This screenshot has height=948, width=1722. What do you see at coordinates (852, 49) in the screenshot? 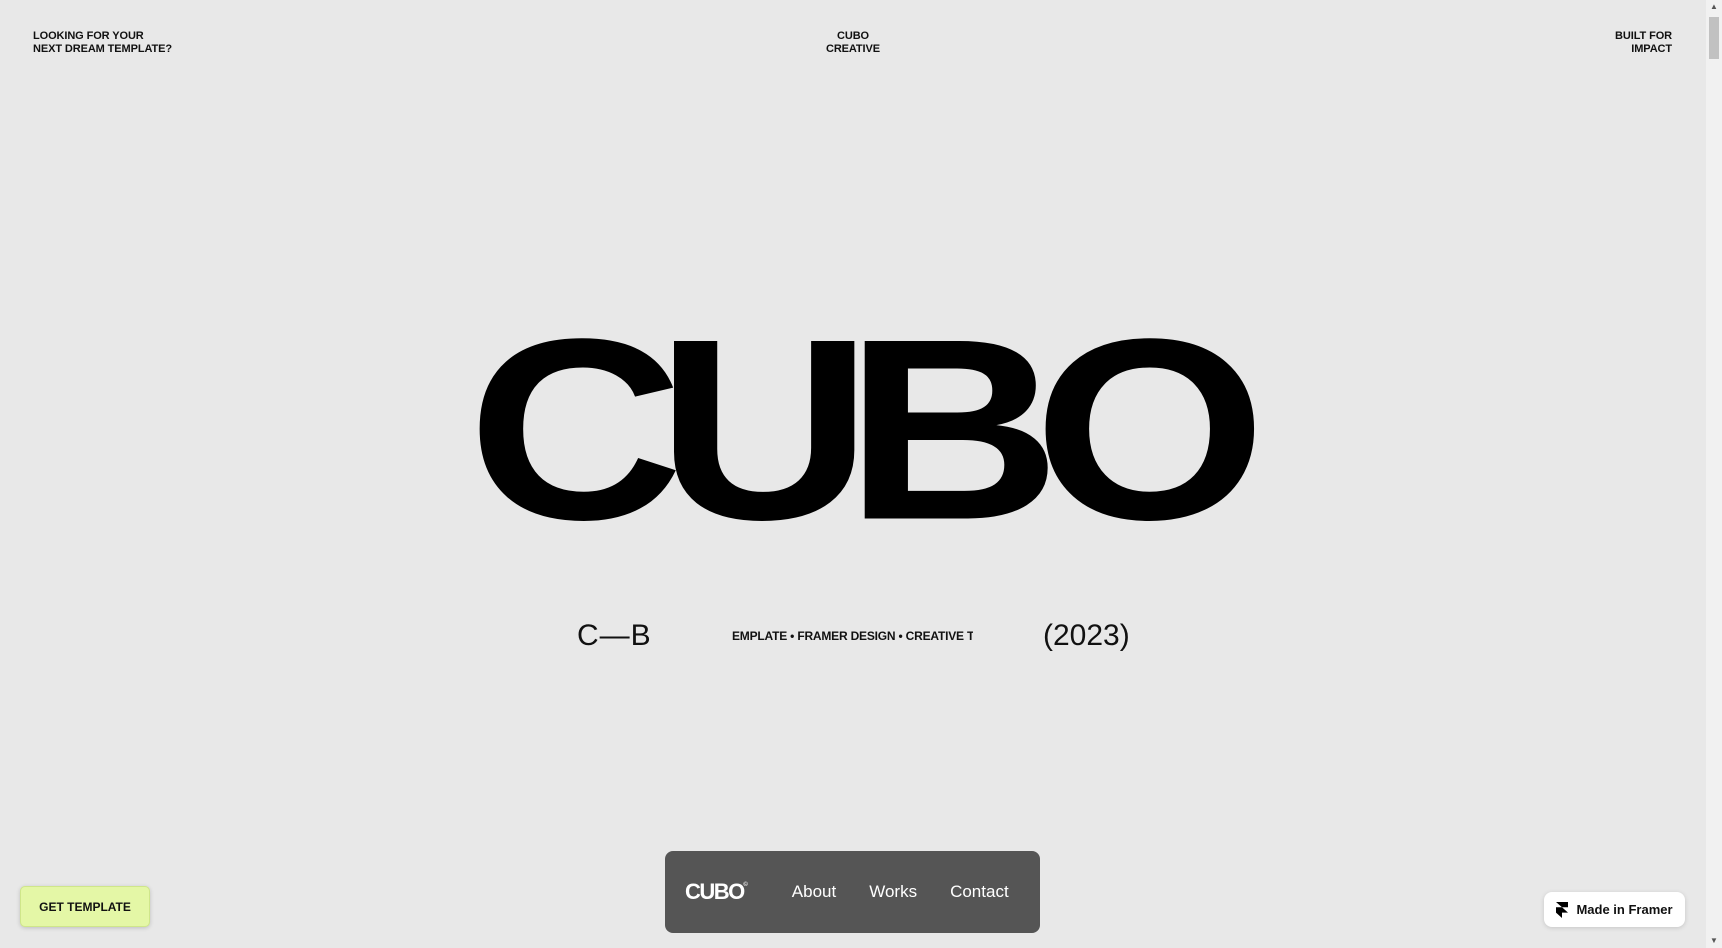
I see `header-center-line2: CREATIVE` at bounding box center [852, 49].